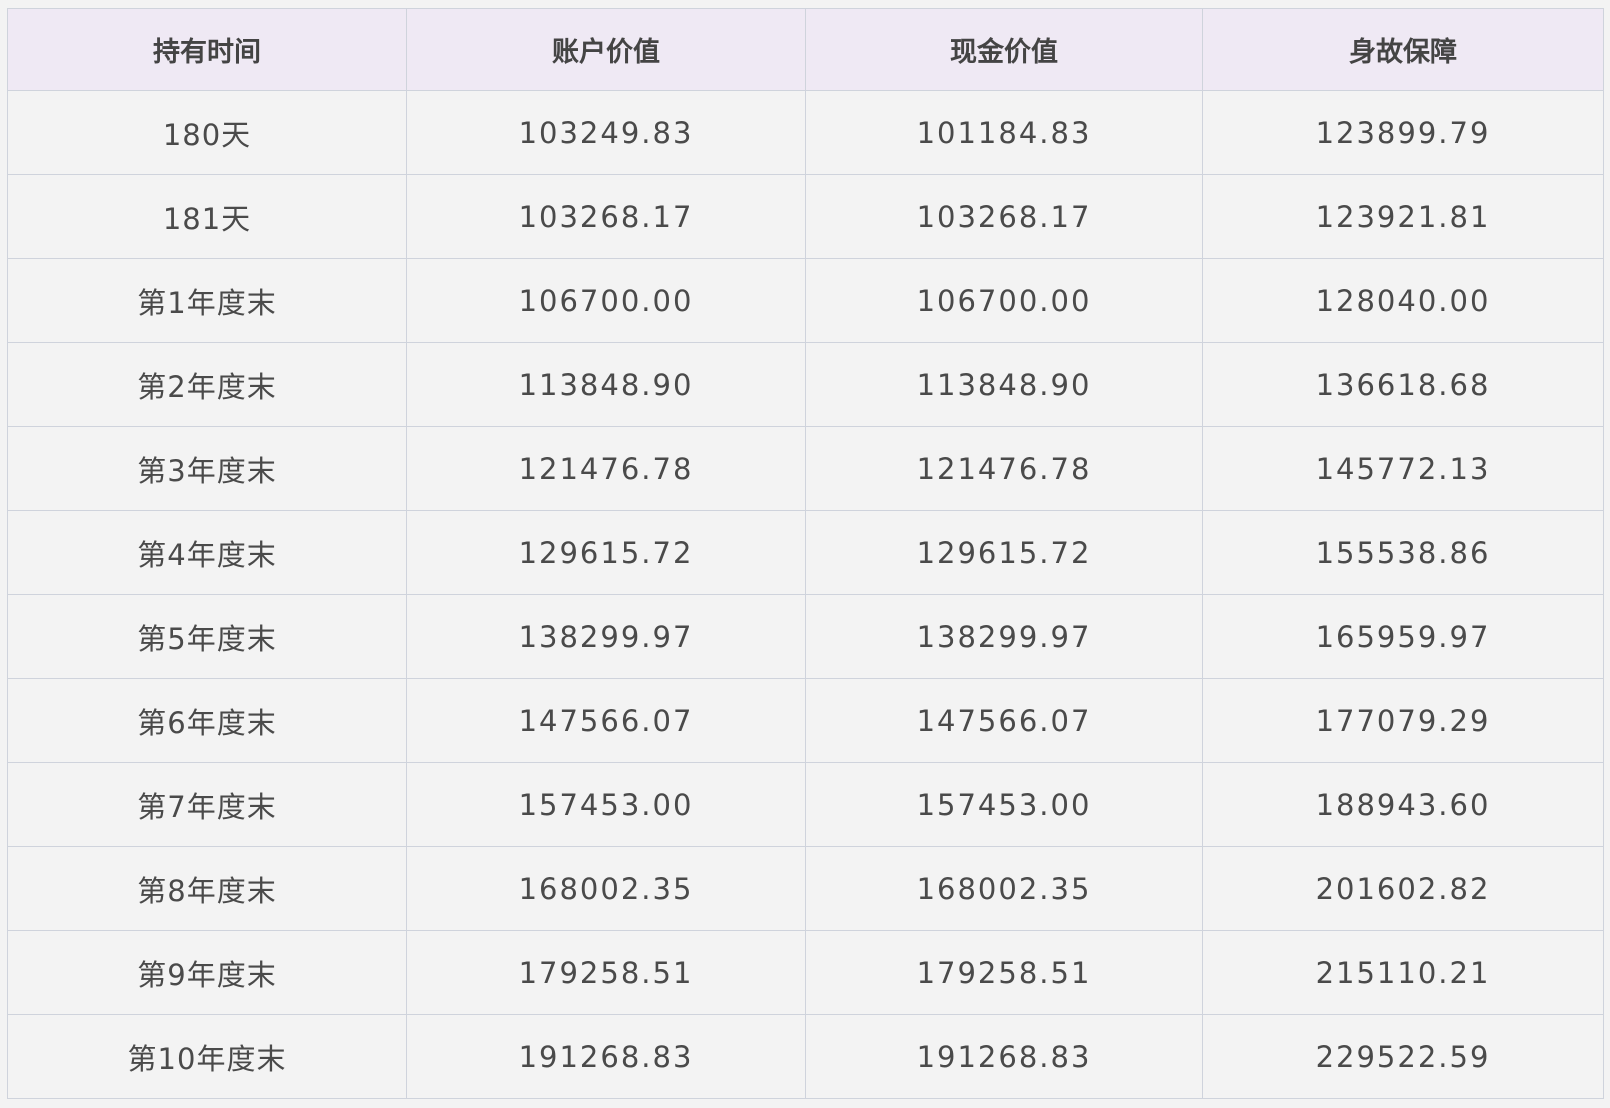 This screenshot has height=1108, width=1610. I want to click on table-row: 第8年度末 168002.35 168002.35 201602.82, so click(805, 888).